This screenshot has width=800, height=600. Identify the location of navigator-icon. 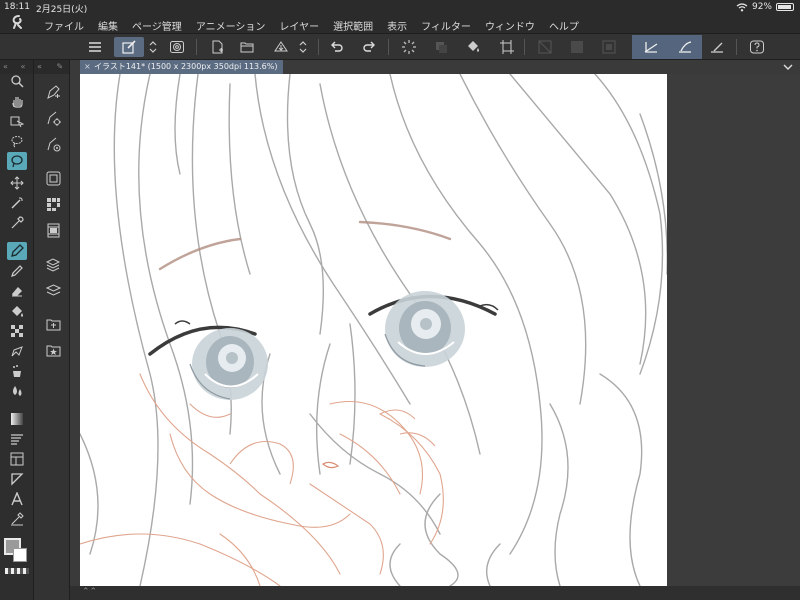
(53, 178).